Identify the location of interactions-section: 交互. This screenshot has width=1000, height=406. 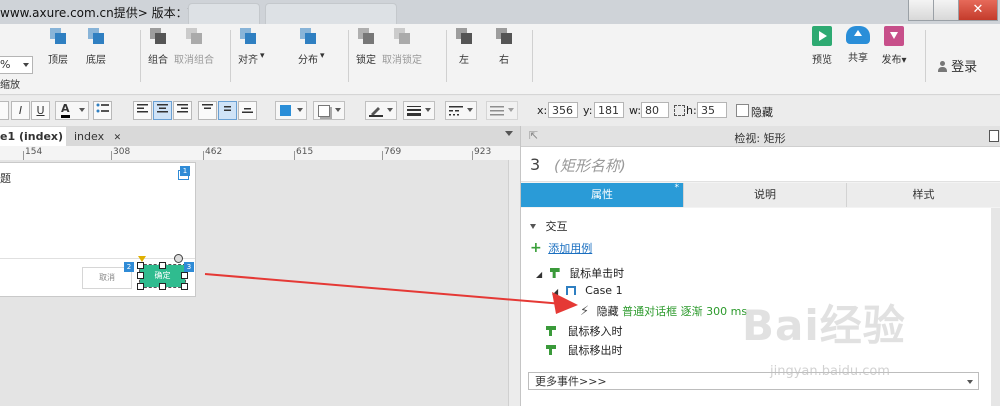
(549, 226).